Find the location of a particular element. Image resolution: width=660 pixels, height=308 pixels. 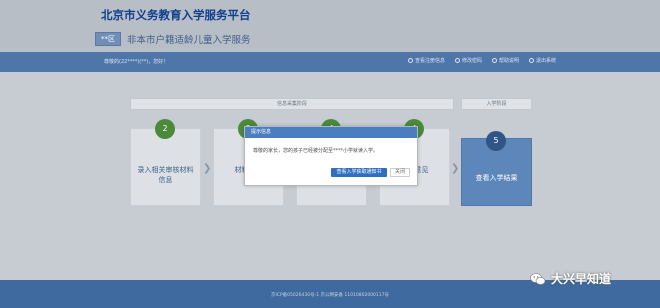

section-info-collection: 信息采集阶段 is located at coordinates (292, 104).